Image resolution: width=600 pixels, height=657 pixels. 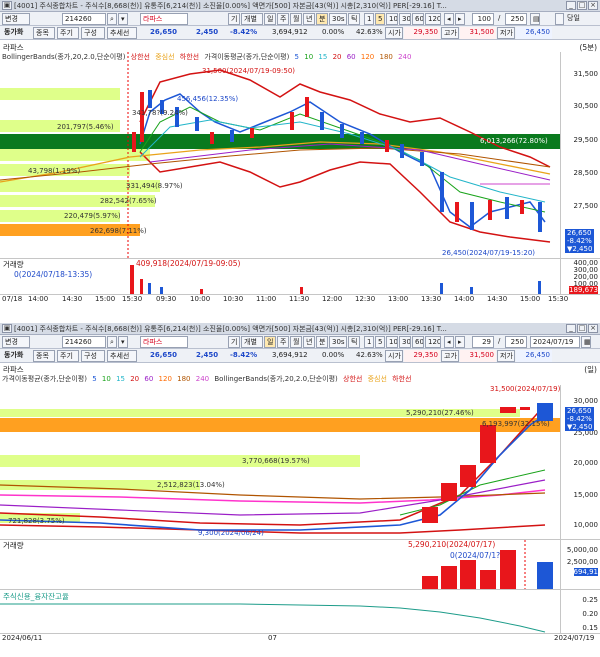 I want to click on y-tick: 29,500, so click(x=586, y=140).